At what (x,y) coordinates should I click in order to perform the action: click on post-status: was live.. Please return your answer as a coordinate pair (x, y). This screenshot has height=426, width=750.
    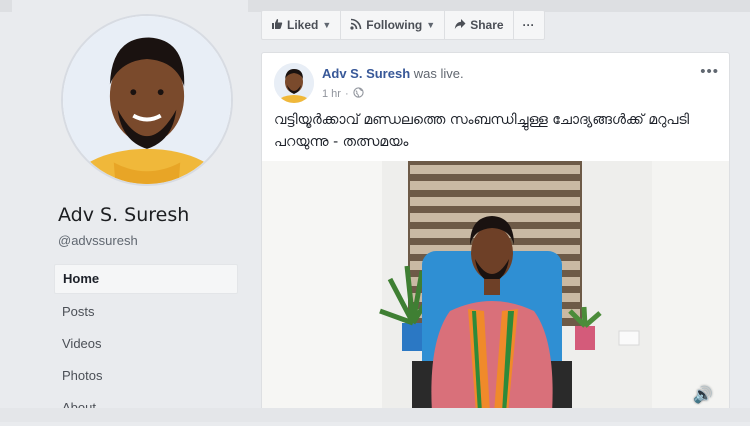
    Looking at the image, I should click on (437, 73).